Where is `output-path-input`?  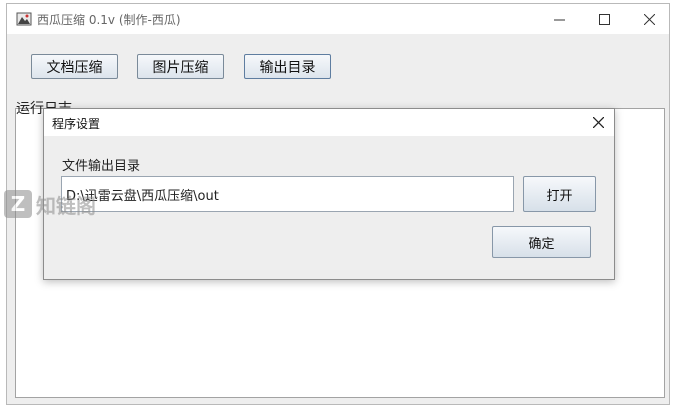 output-path-input is located at coordinates (287, 194).